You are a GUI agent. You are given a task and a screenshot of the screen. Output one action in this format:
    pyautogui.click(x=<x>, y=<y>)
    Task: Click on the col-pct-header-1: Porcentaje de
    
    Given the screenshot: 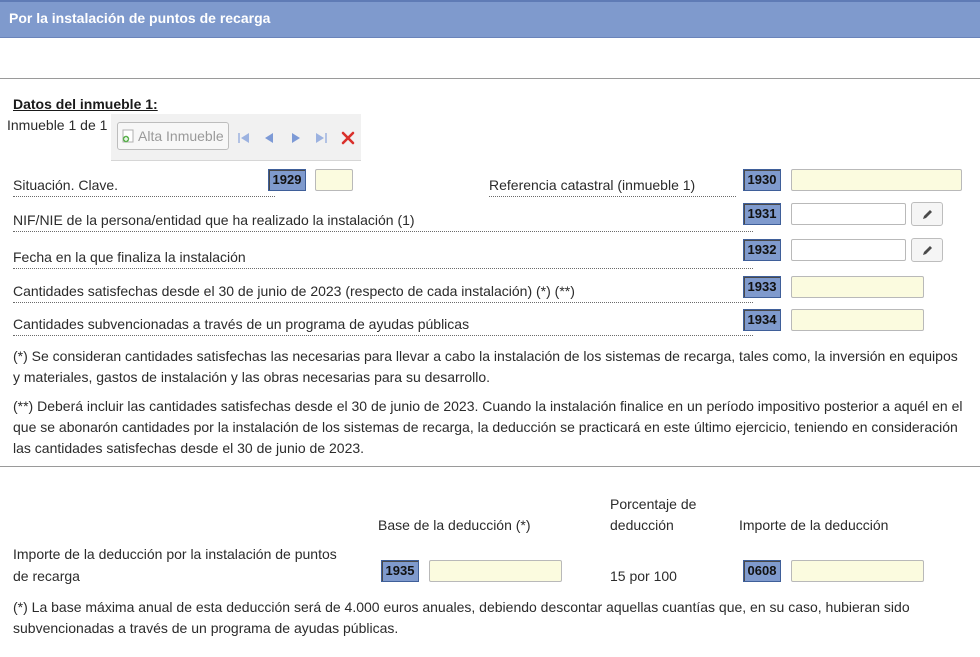 What is the action you would take?
    pyautogui.click(x=653, y=504)
    